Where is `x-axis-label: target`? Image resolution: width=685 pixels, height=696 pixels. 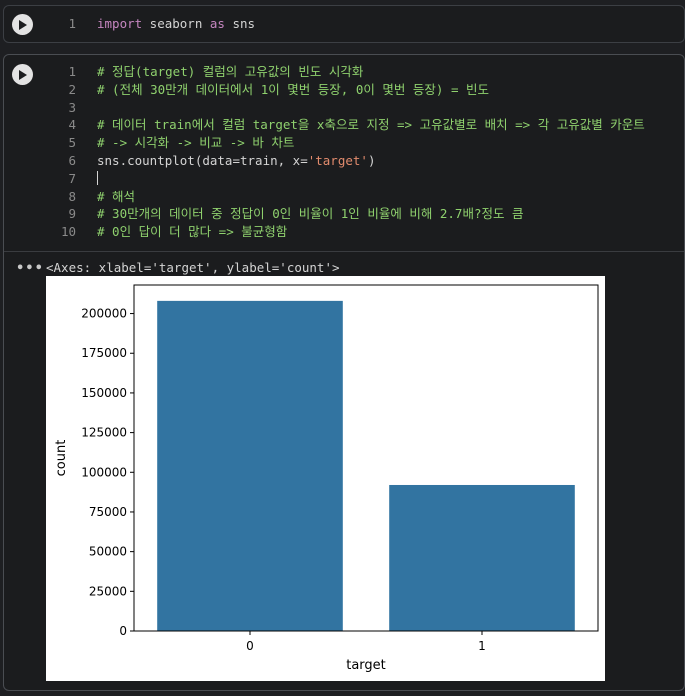 x-axis-label: target is located at coordinates (366, 665).